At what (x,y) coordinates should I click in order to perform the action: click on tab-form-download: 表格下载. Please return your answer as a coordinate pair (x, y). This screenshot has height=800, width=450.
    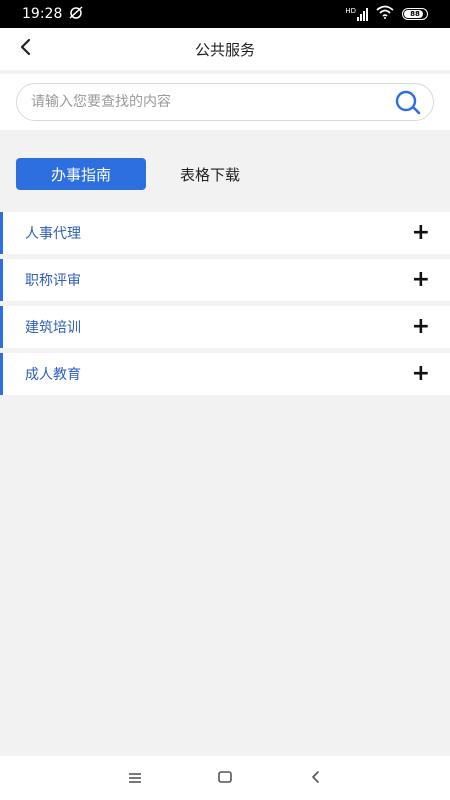
    Looking at the image, I should click on (210, 174).